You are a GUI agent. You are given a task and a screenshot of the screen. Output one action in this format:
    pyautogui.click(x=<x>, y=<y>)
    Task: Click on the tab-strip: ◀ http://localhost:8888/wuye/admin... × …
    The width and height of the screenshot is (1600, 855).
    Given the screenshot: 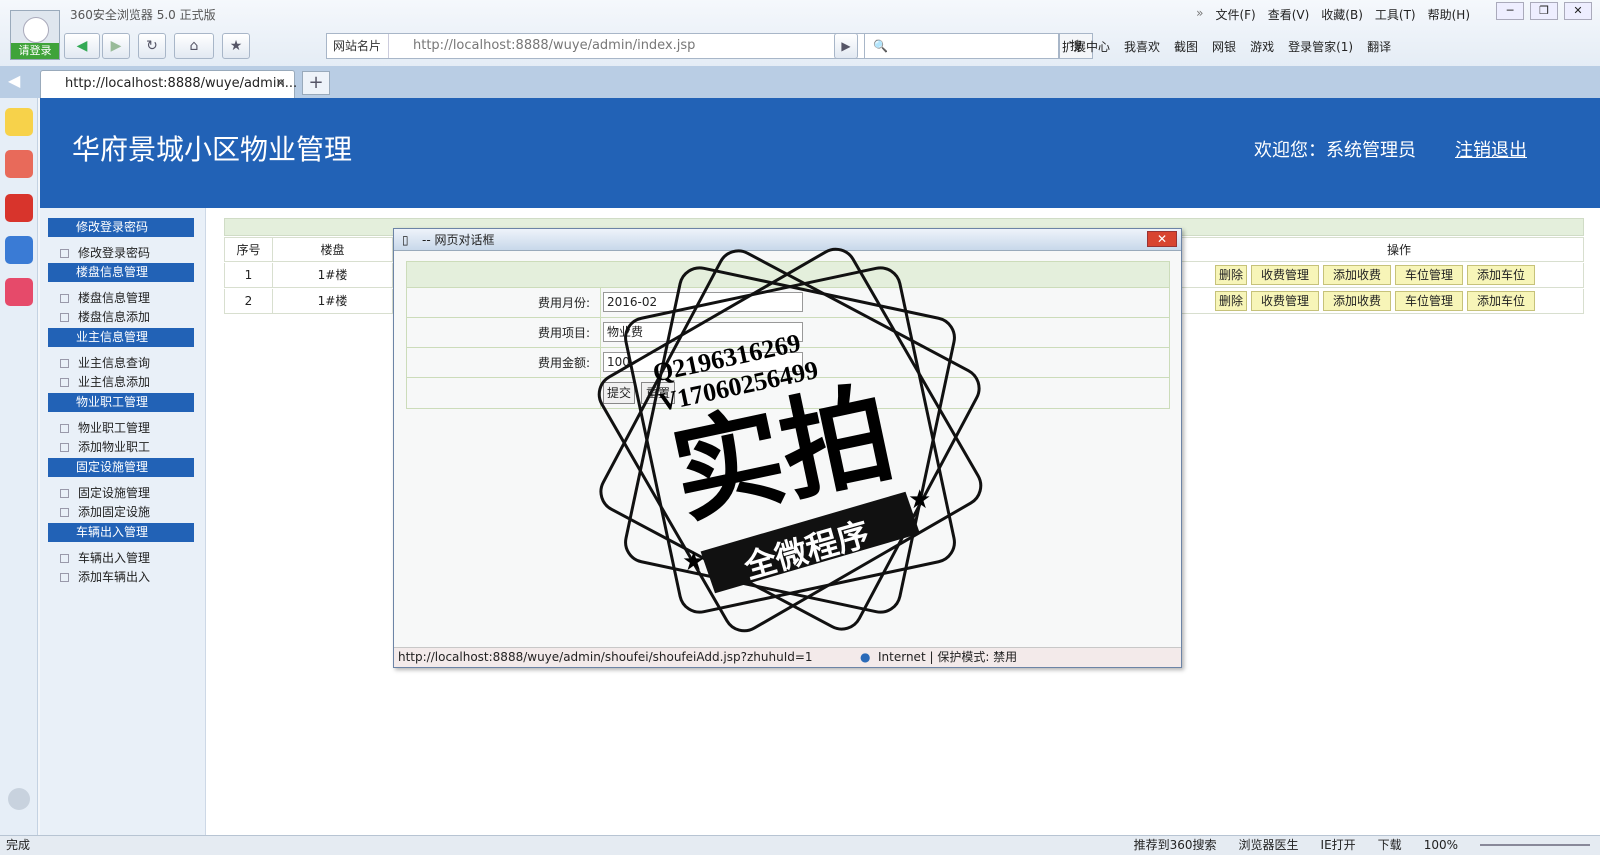 What is the action you would take?
    pyautogui.click(x=800, y=82)
    